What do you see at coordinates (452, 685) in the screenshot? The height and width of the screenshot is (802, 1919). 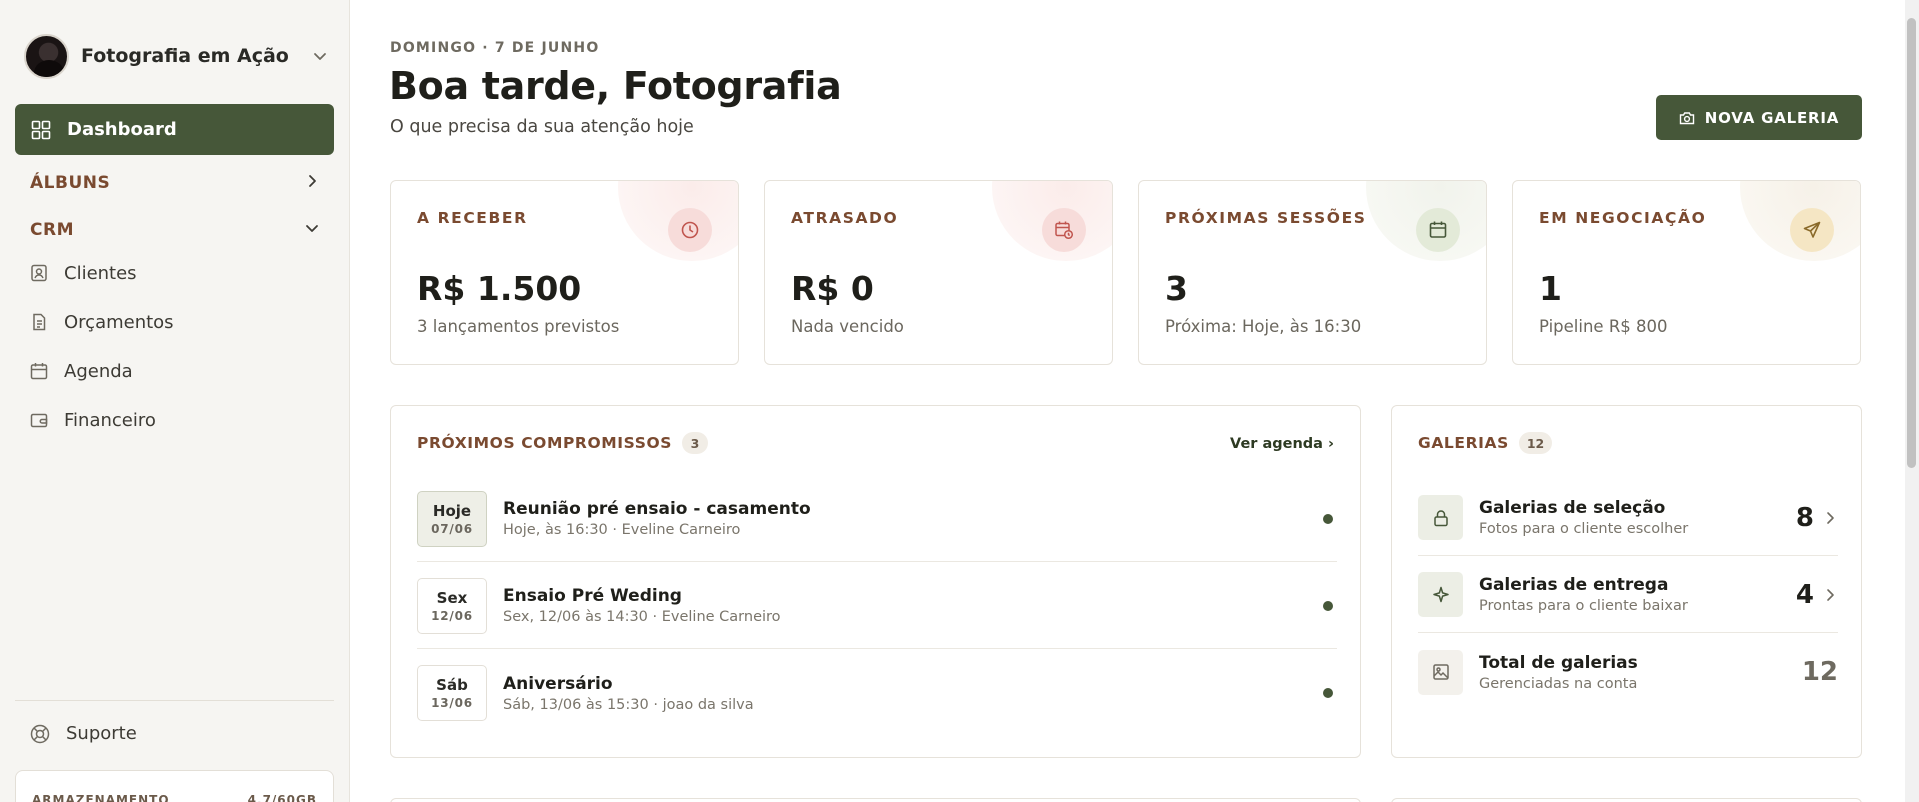 I see `date-day: Sáb` at bounding box center [452, 685].